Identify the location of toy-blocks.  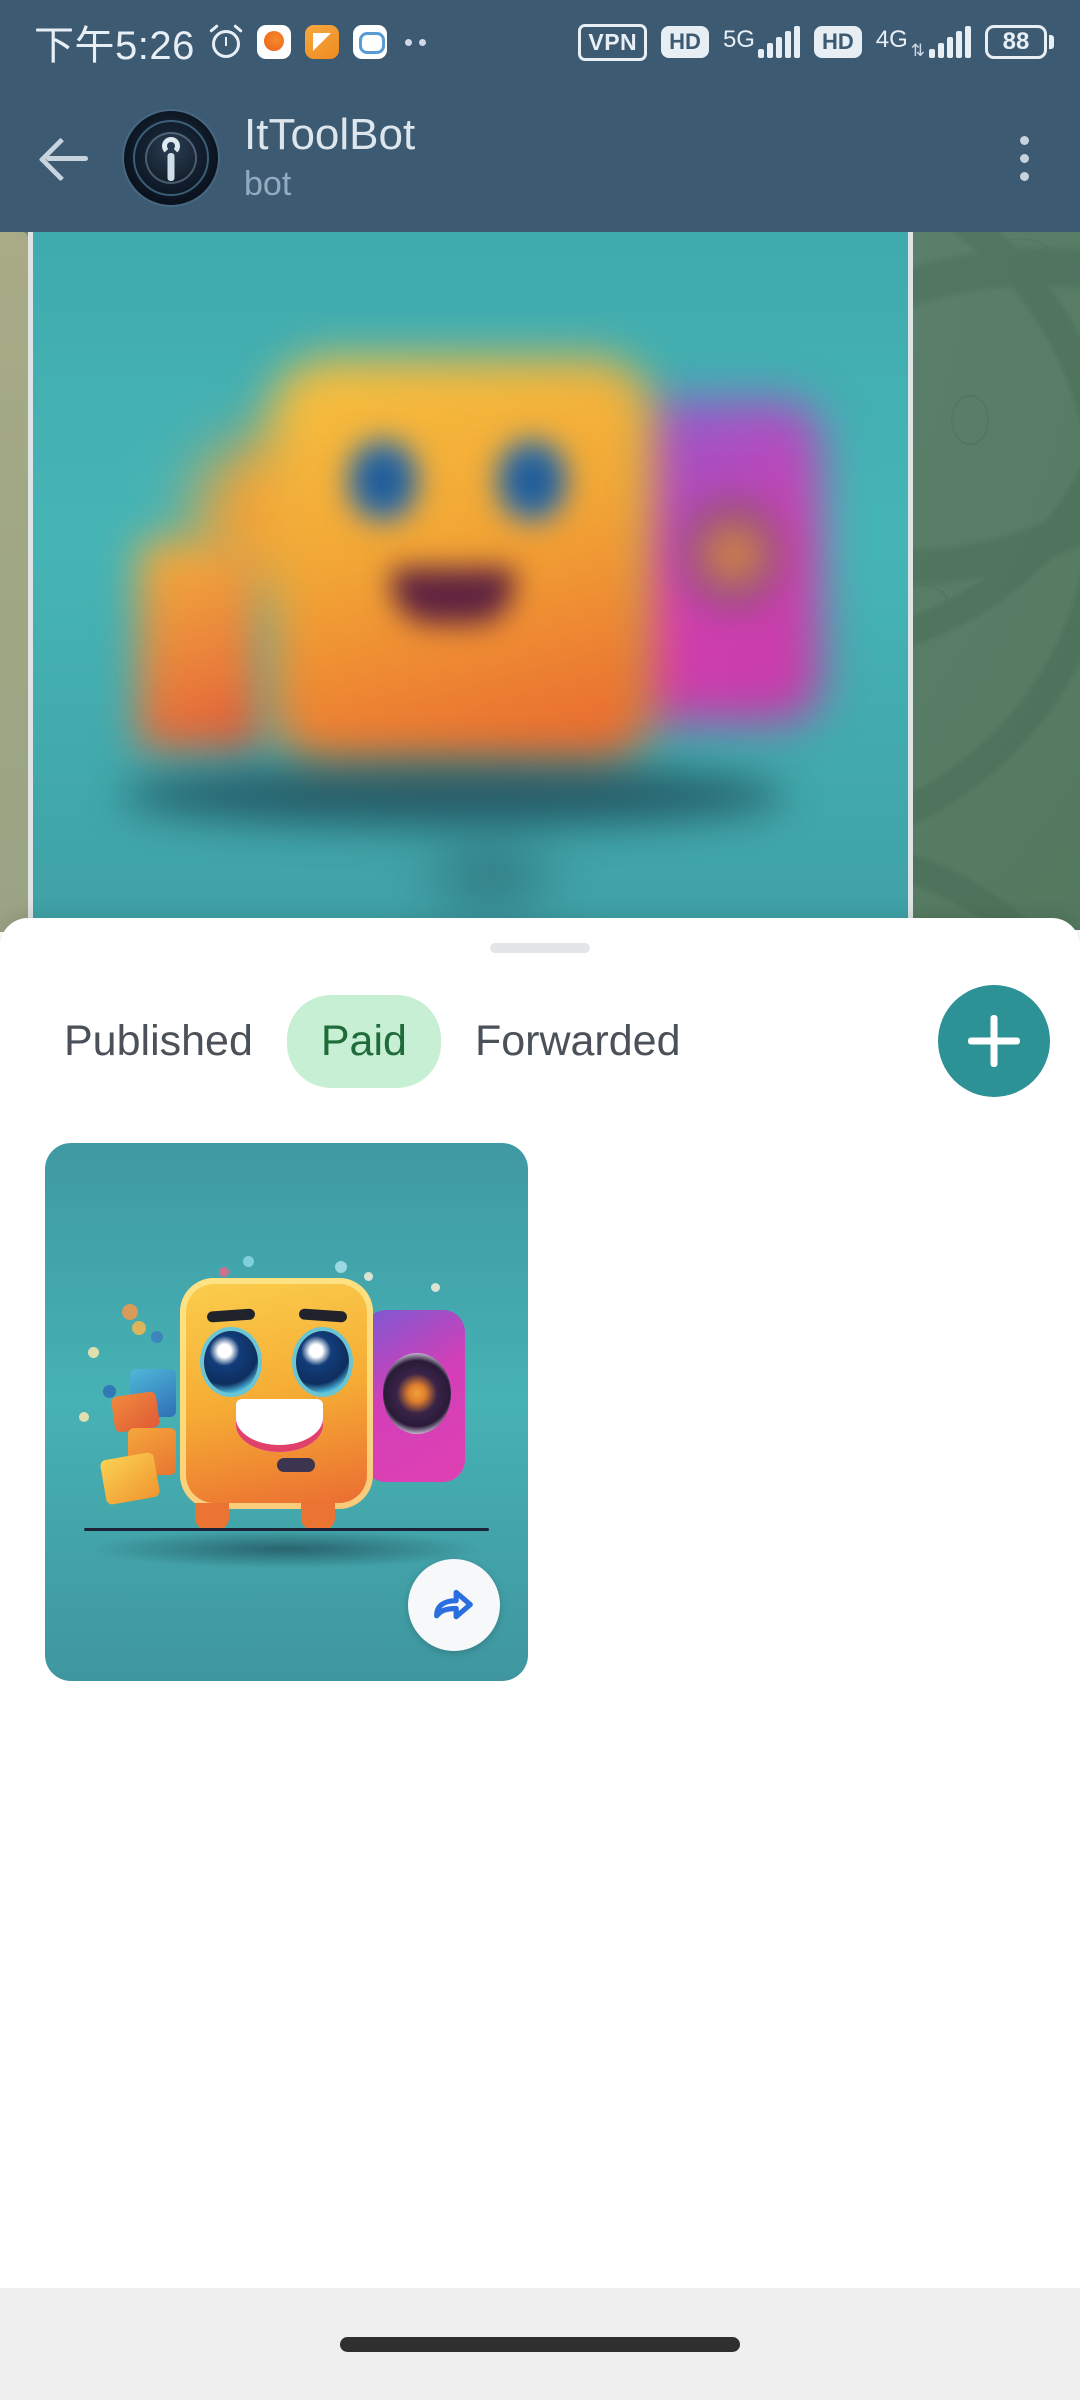
(144, 1438).